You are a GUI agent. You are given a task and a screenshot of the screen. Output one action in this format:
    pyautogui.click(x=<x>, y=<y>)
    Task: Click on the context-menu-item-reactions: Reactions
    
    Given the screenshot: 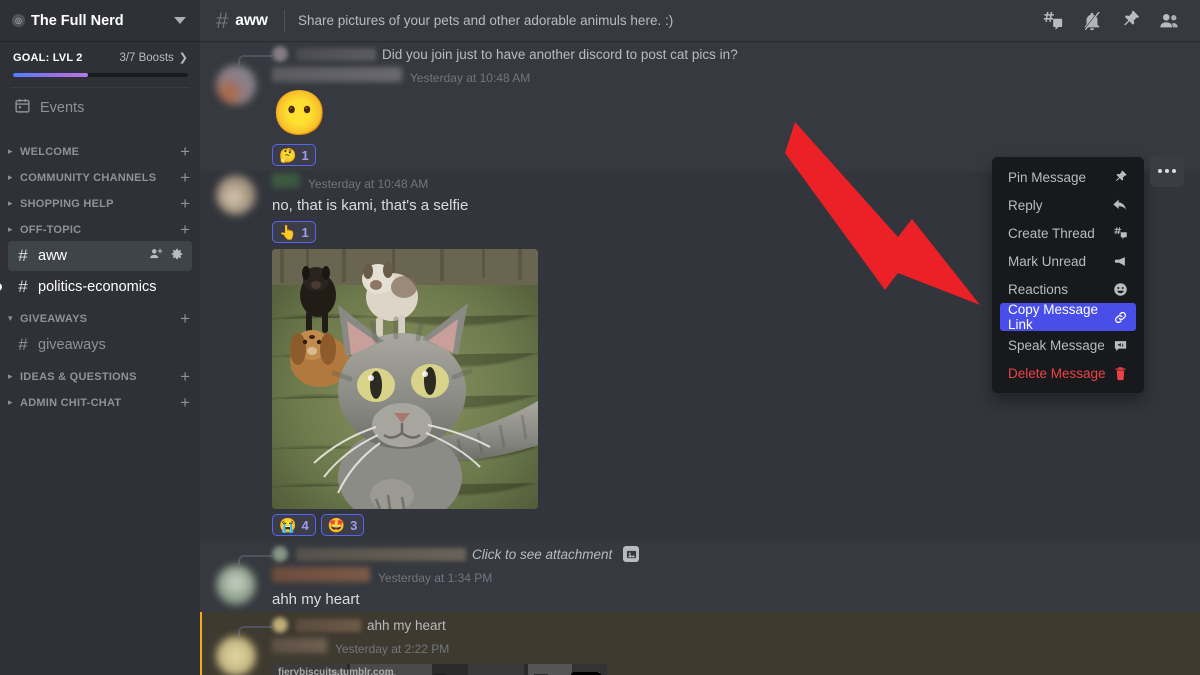 What is the action you would take?
    pyautogui.click(x=1068, y=289)
    